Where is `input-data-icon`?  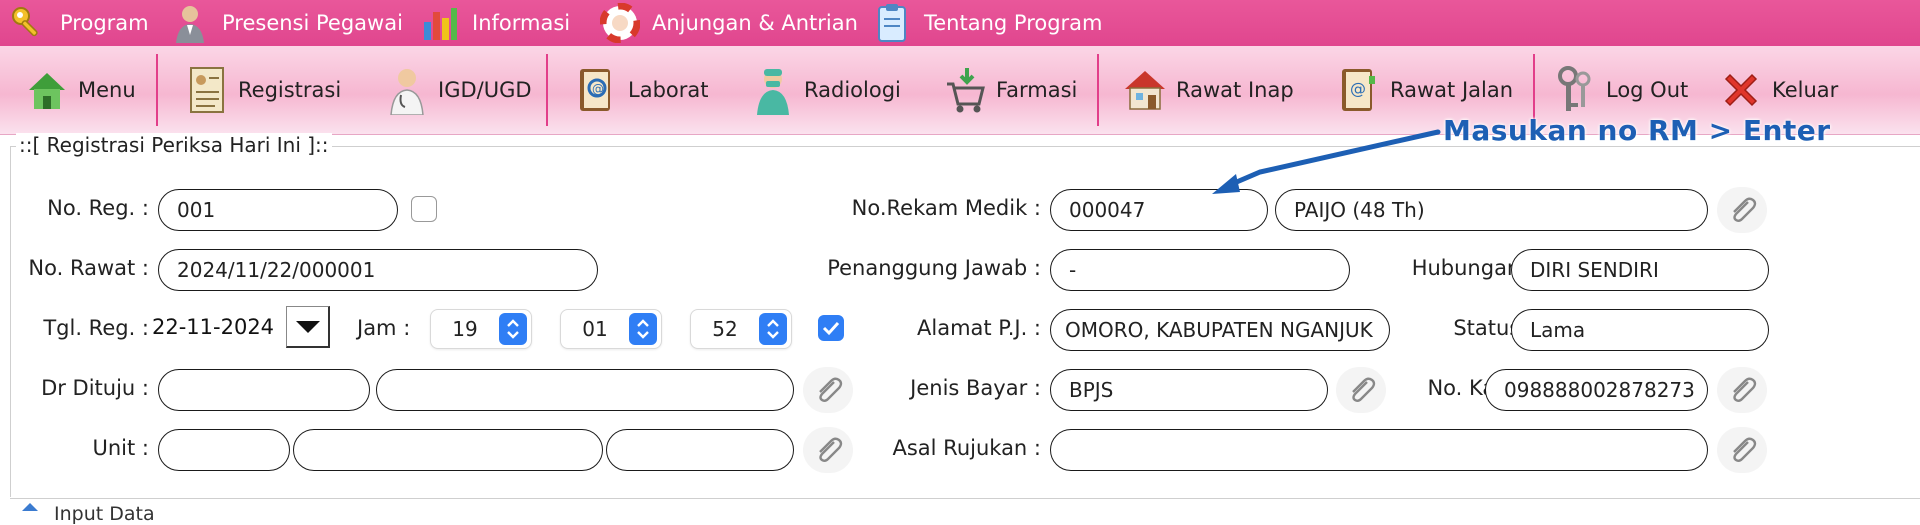
input-data-icon is located at coordinates (30, 511).